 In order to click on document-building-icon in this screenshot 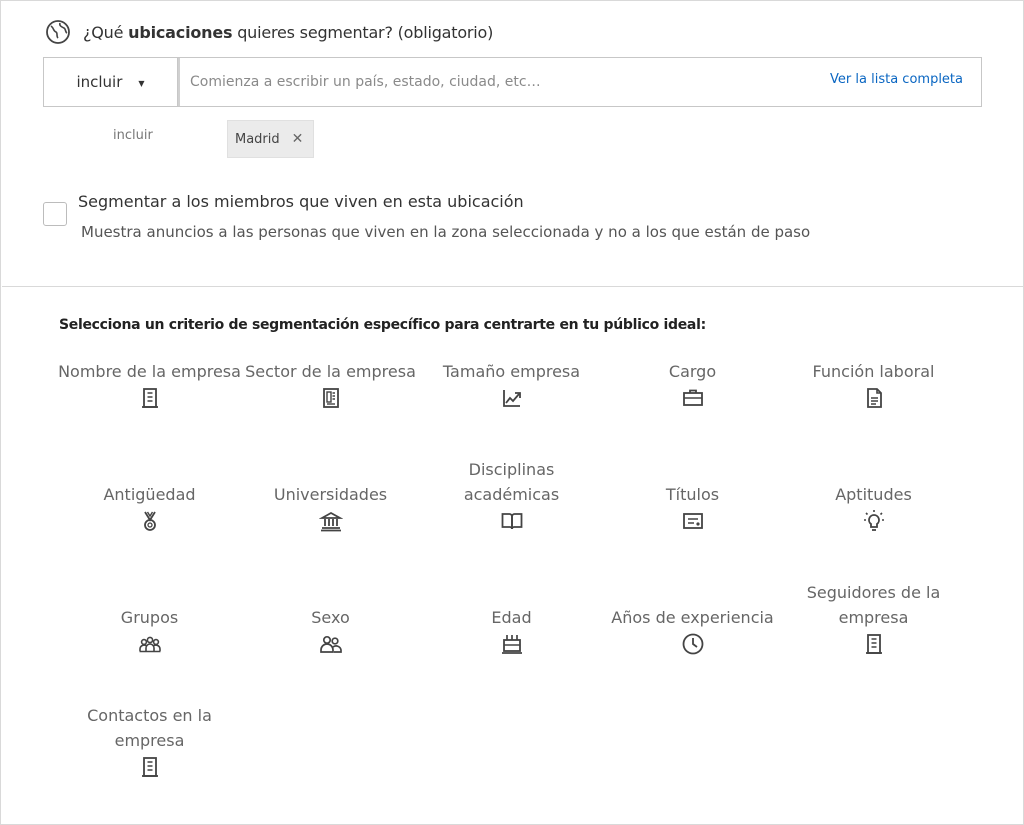, I will do `click(331, 398)`.